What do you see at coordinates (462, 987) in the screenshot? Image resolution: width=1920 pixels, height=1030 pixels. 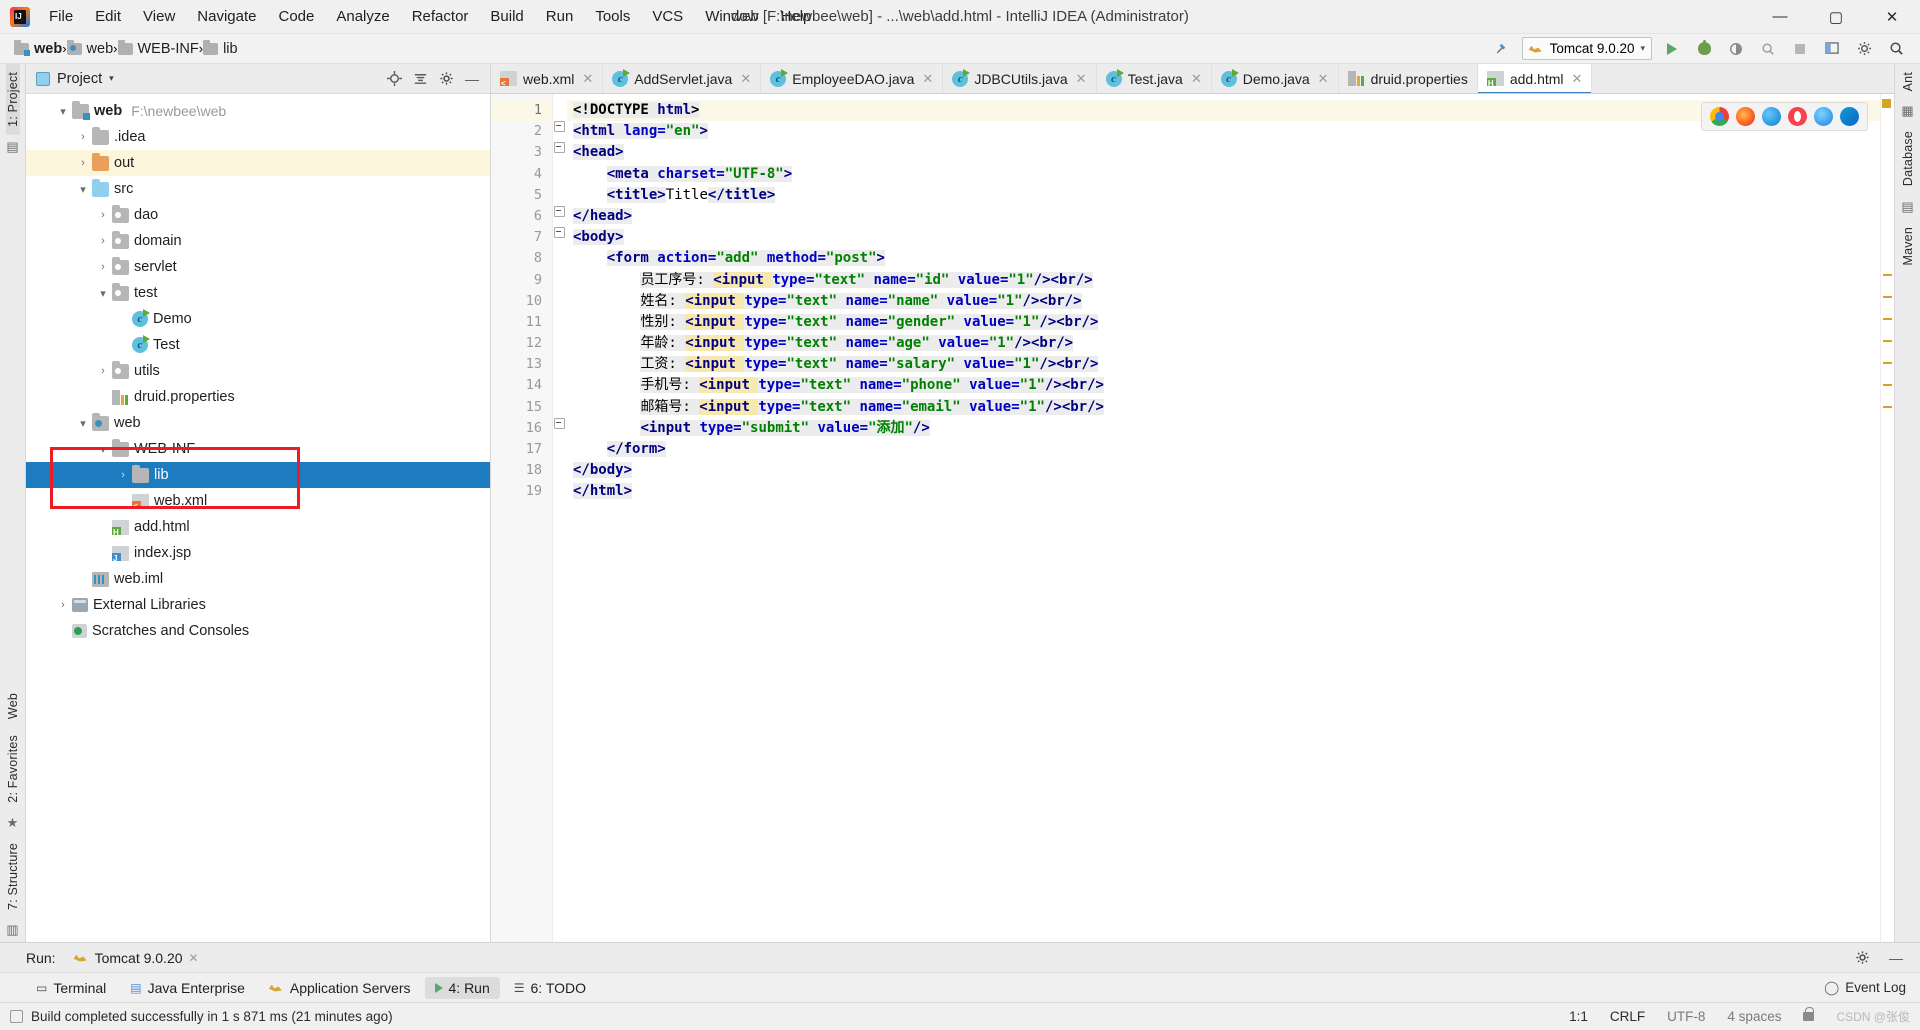 I see `tool-button-run: 4: Run` at bounding box center [462, 987].